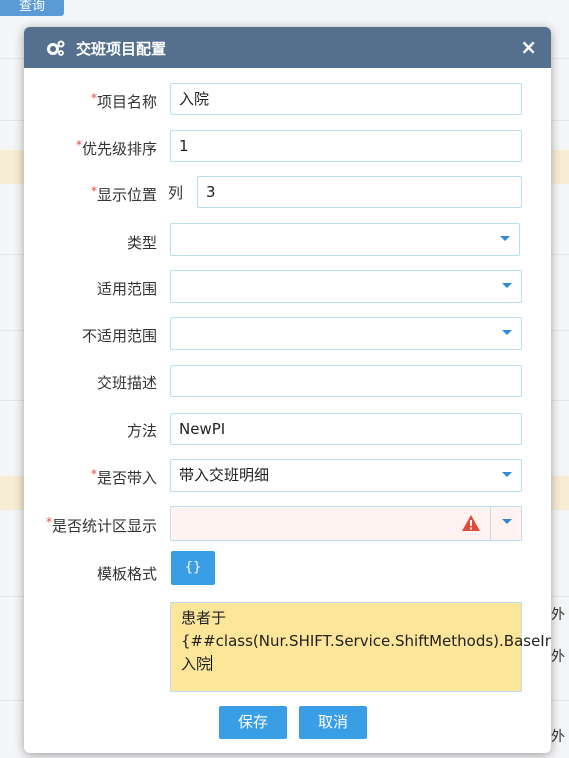  I want to click on label-priority: *优先级排序, so click(116, 148).